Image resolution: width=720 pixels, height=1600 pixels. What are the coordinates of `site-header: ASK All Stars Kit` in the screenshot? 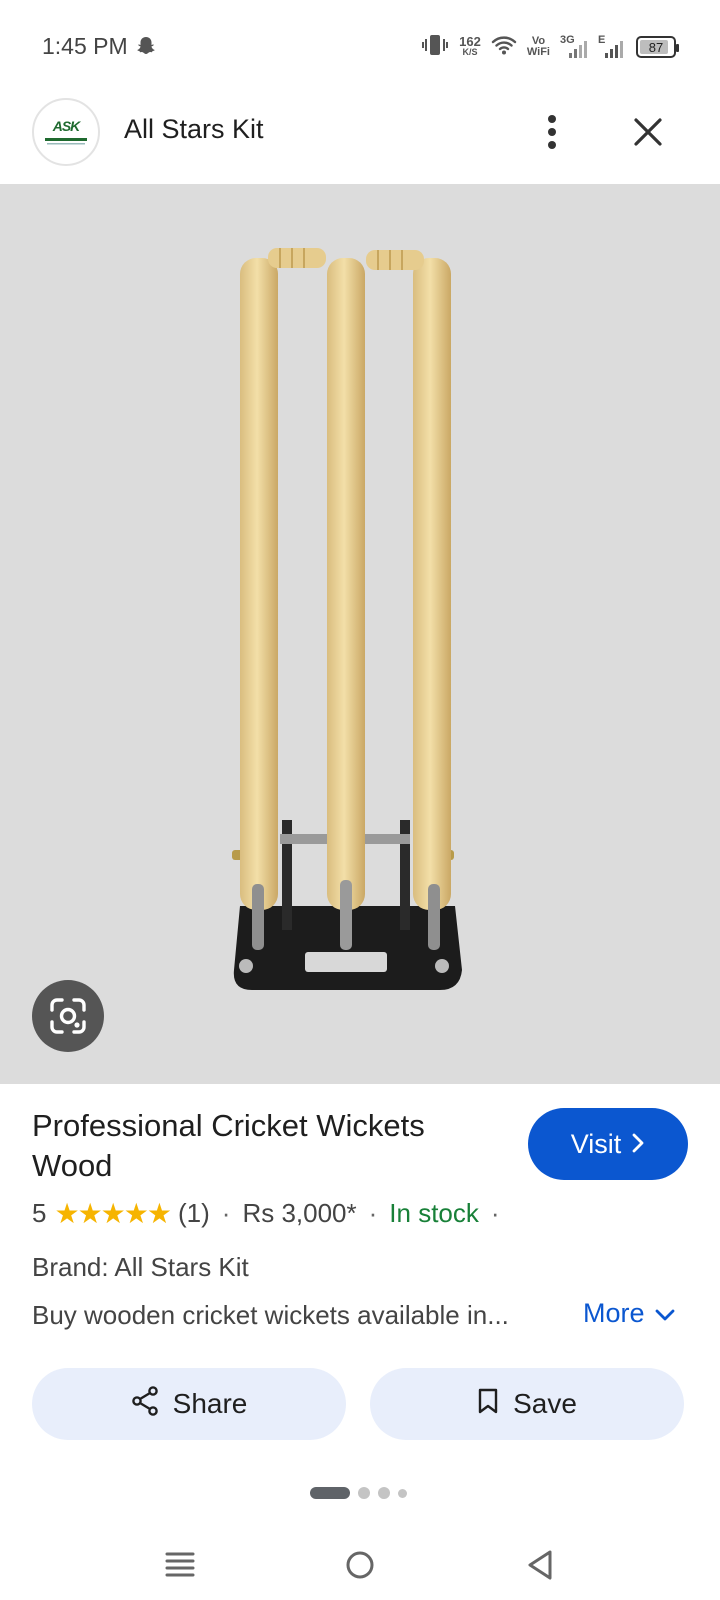 It's located at (360, 139).